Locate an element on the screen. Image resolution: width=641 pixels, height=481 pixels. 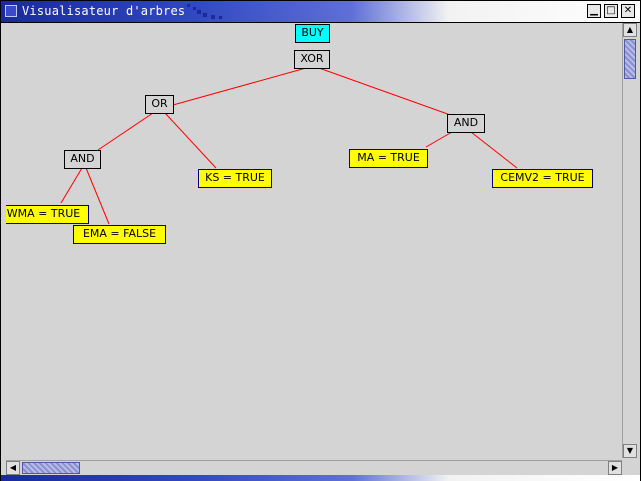
horizontal-scroll-thumb is located at coordinates (51, 468).